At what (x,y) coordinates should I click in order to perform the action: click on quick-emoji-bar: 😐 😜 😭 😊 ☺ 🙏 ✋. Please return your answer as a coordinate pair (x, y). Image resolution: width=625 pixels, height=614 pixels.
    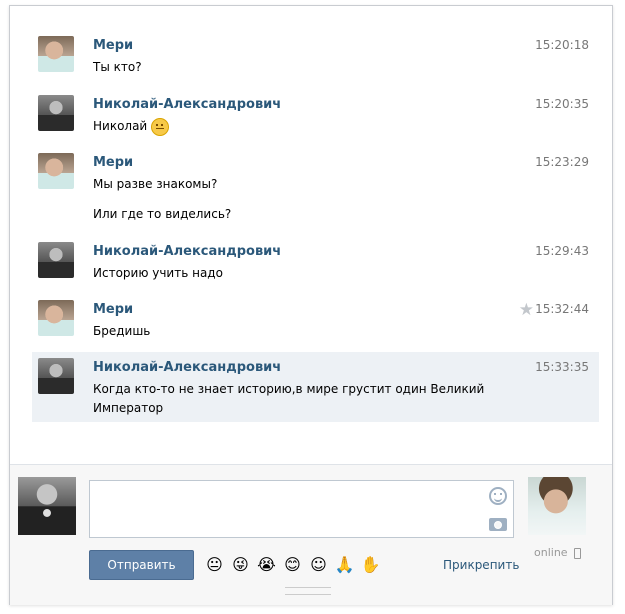
    Looking at the image, I should click on (292, 564).